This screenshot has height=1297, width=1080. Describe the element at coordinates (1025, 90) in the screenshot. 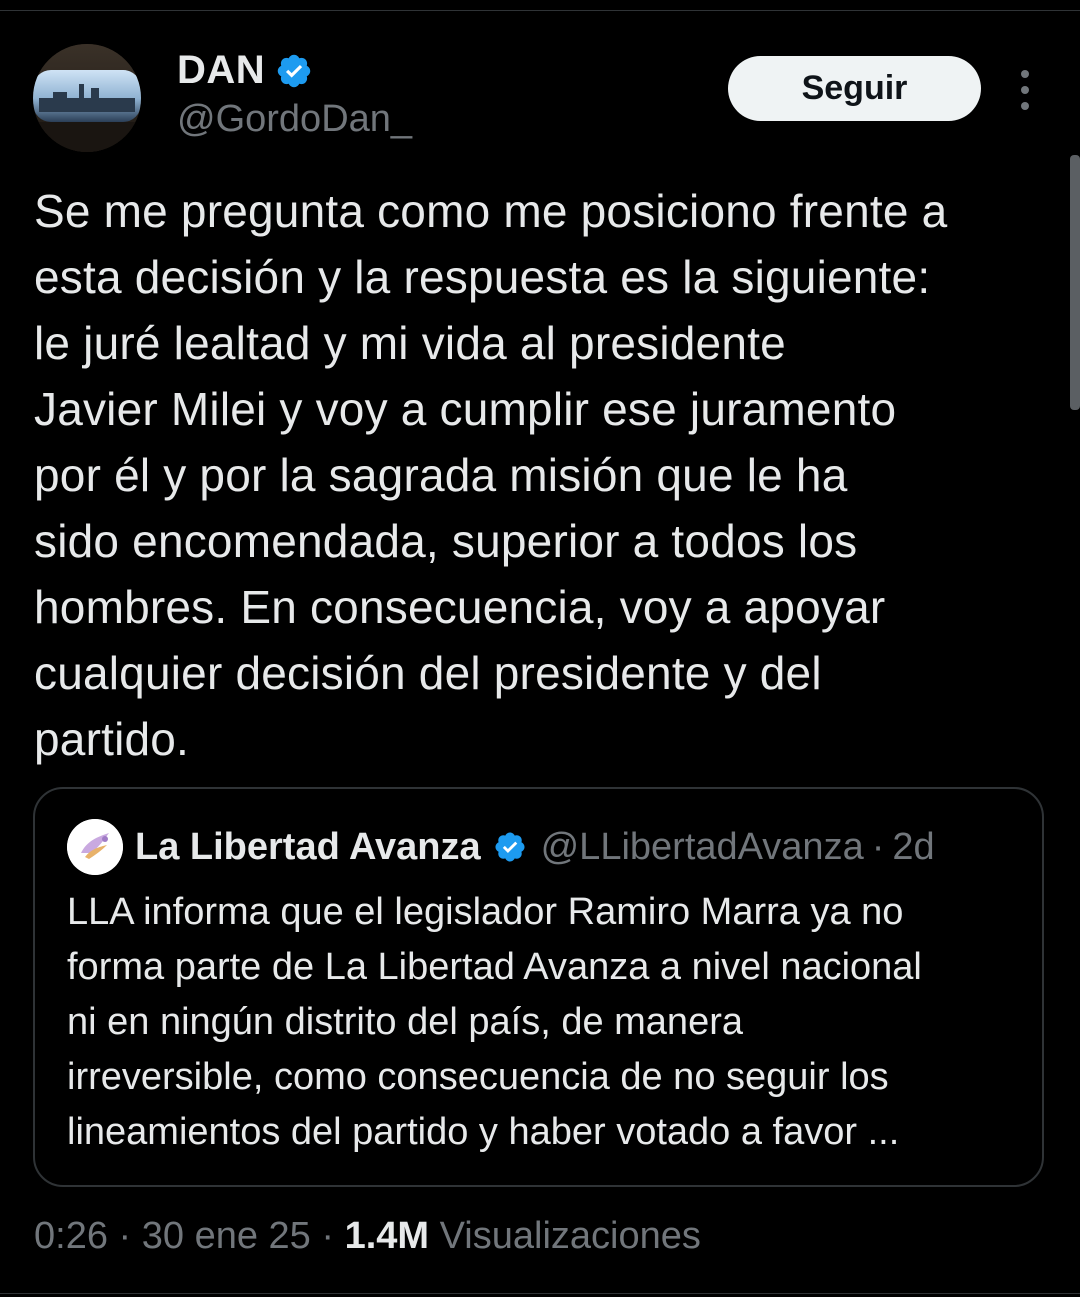

I see `more-vertical-icon` at that location.